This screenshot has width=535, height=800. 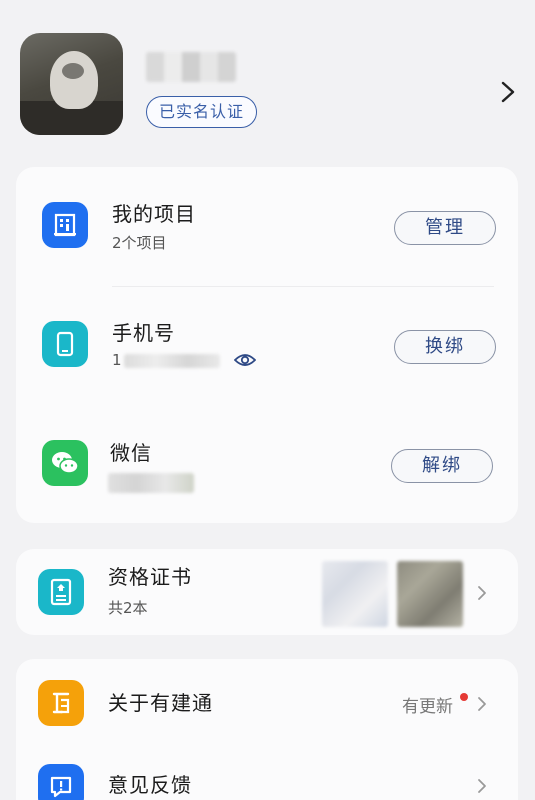 I want to click on phone-row: 手机号 1 换绑, so click(x=267, y=346).